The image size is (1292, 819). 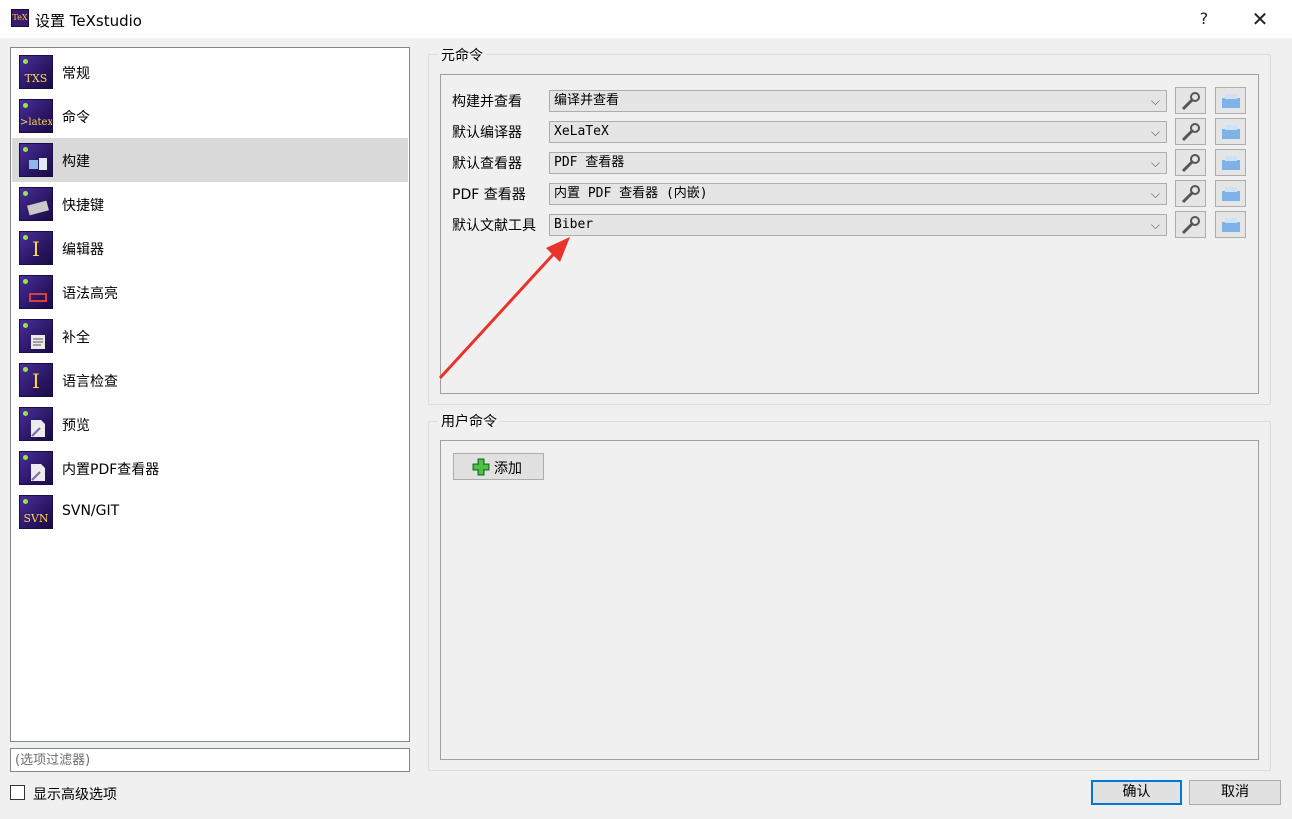 I want to click on show-advanced-label: 显示高级选项, so click(x=75, y=795).